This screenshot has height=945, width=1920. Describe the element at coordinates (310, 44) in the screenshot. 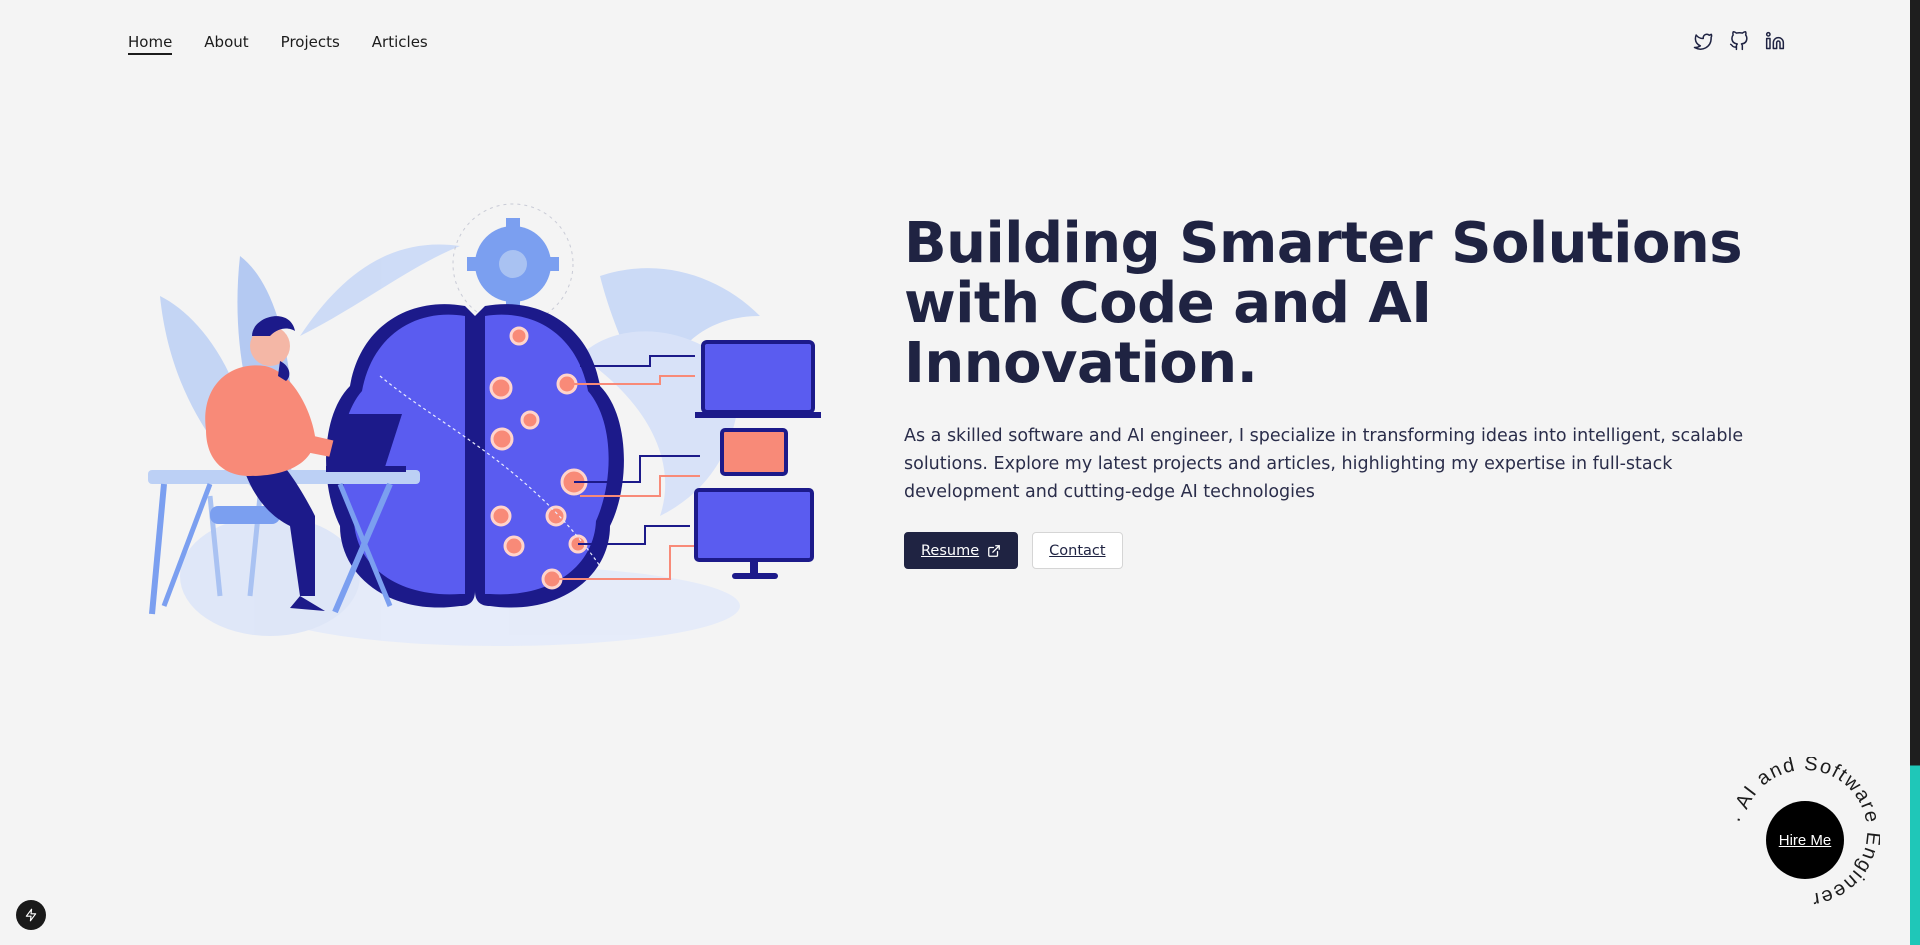

I see `nav-projects: Projects` at that location.